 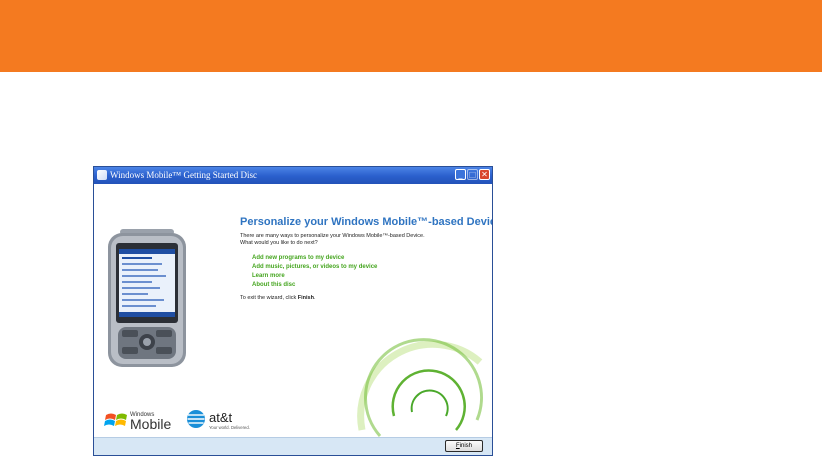 I want to click on green-swirl-graphic, so click(x=420, y=387).